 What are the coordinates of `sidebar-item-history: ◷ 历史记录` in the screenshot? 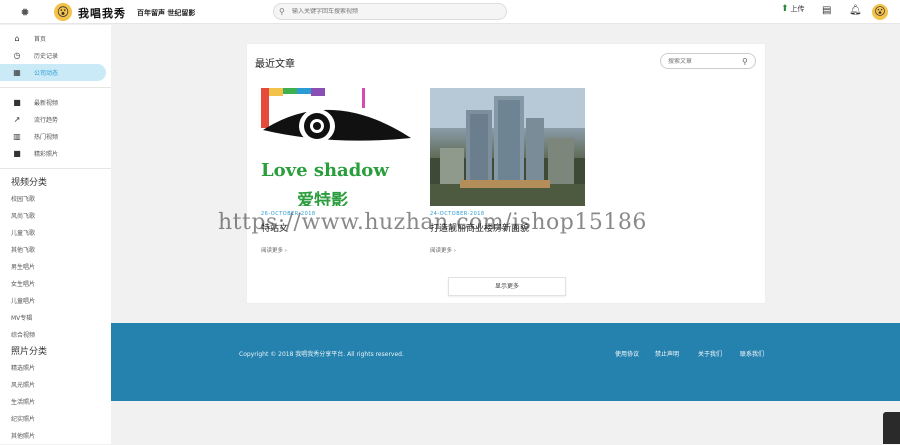 It's located at (55, 55).